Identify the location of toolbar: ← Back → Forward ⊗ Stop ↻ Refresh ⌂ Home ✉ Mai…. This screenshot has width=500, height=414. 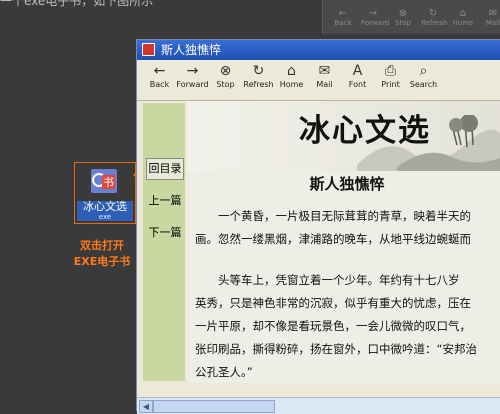
(318, 80).